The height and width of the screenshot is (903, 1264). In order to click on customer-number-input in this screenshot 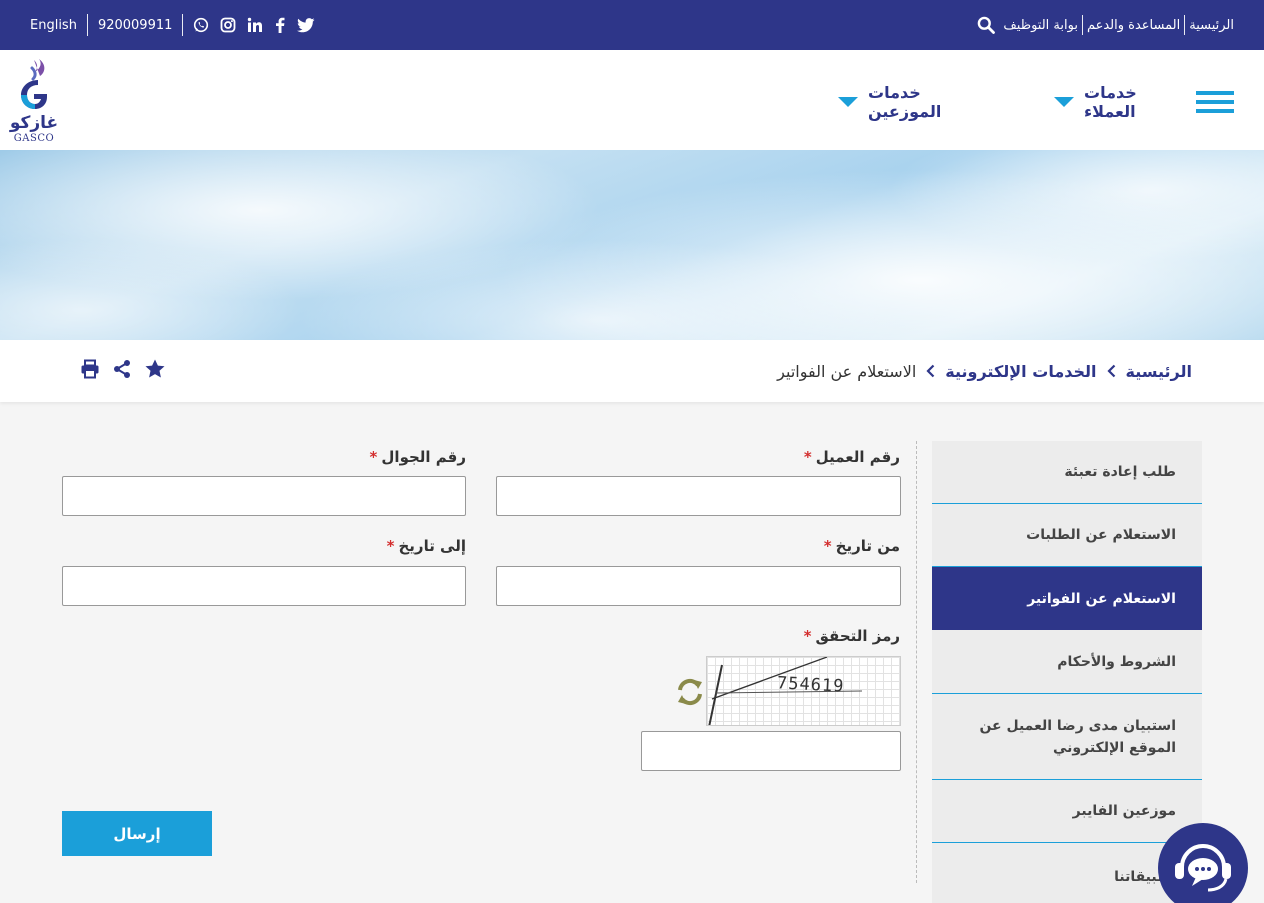, I will do `click(698, 496)`.